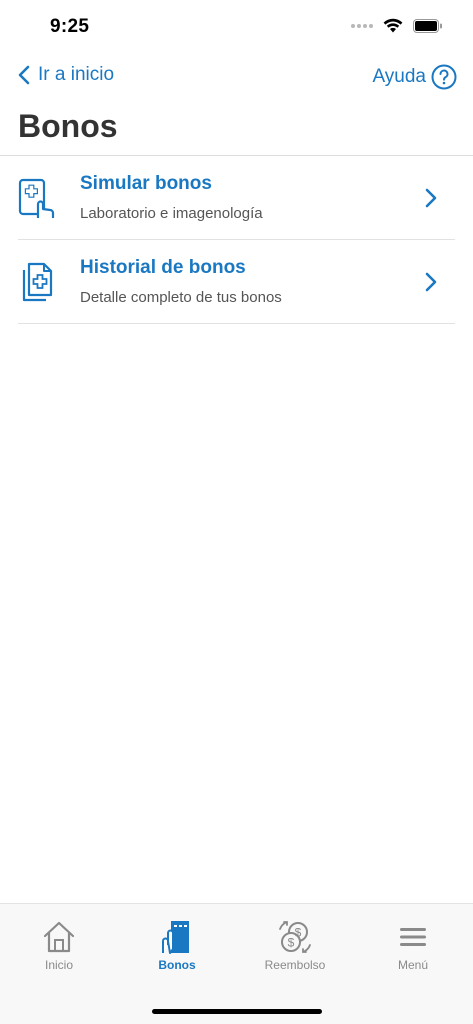 Image resolution: width=473 pixels, height=1024 pixels. I want to click on tab-label: Inicio, so click(58, 965).